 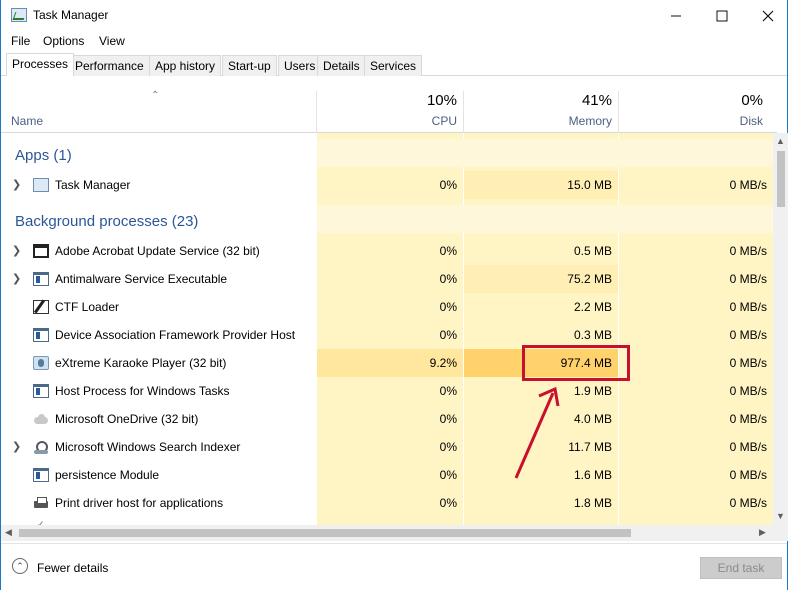 I want to click on scroll-right-icon: ▶, so click(x=762, y=532).